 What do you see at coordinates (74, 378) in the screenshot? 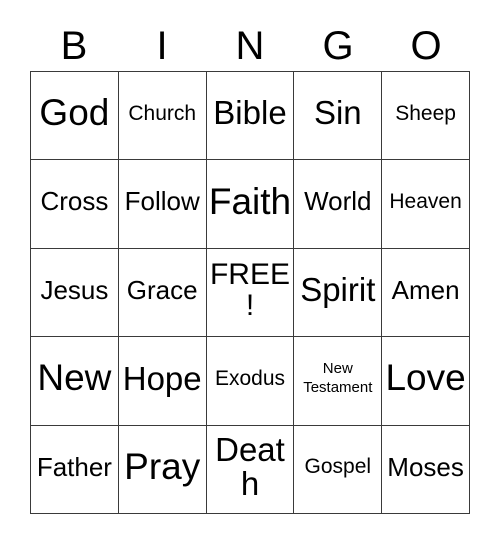
I see `bingo-cell-label: New` at bounding box center [74, 378].